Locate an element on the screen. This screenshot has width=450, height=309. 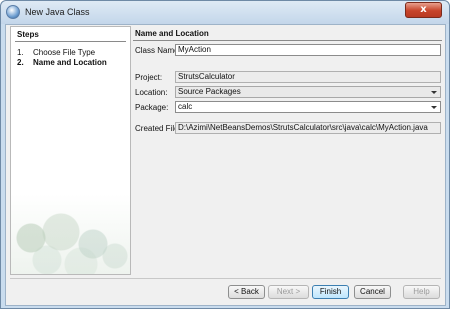
panel-title: Name and Location is located at coordinates (172, 33).